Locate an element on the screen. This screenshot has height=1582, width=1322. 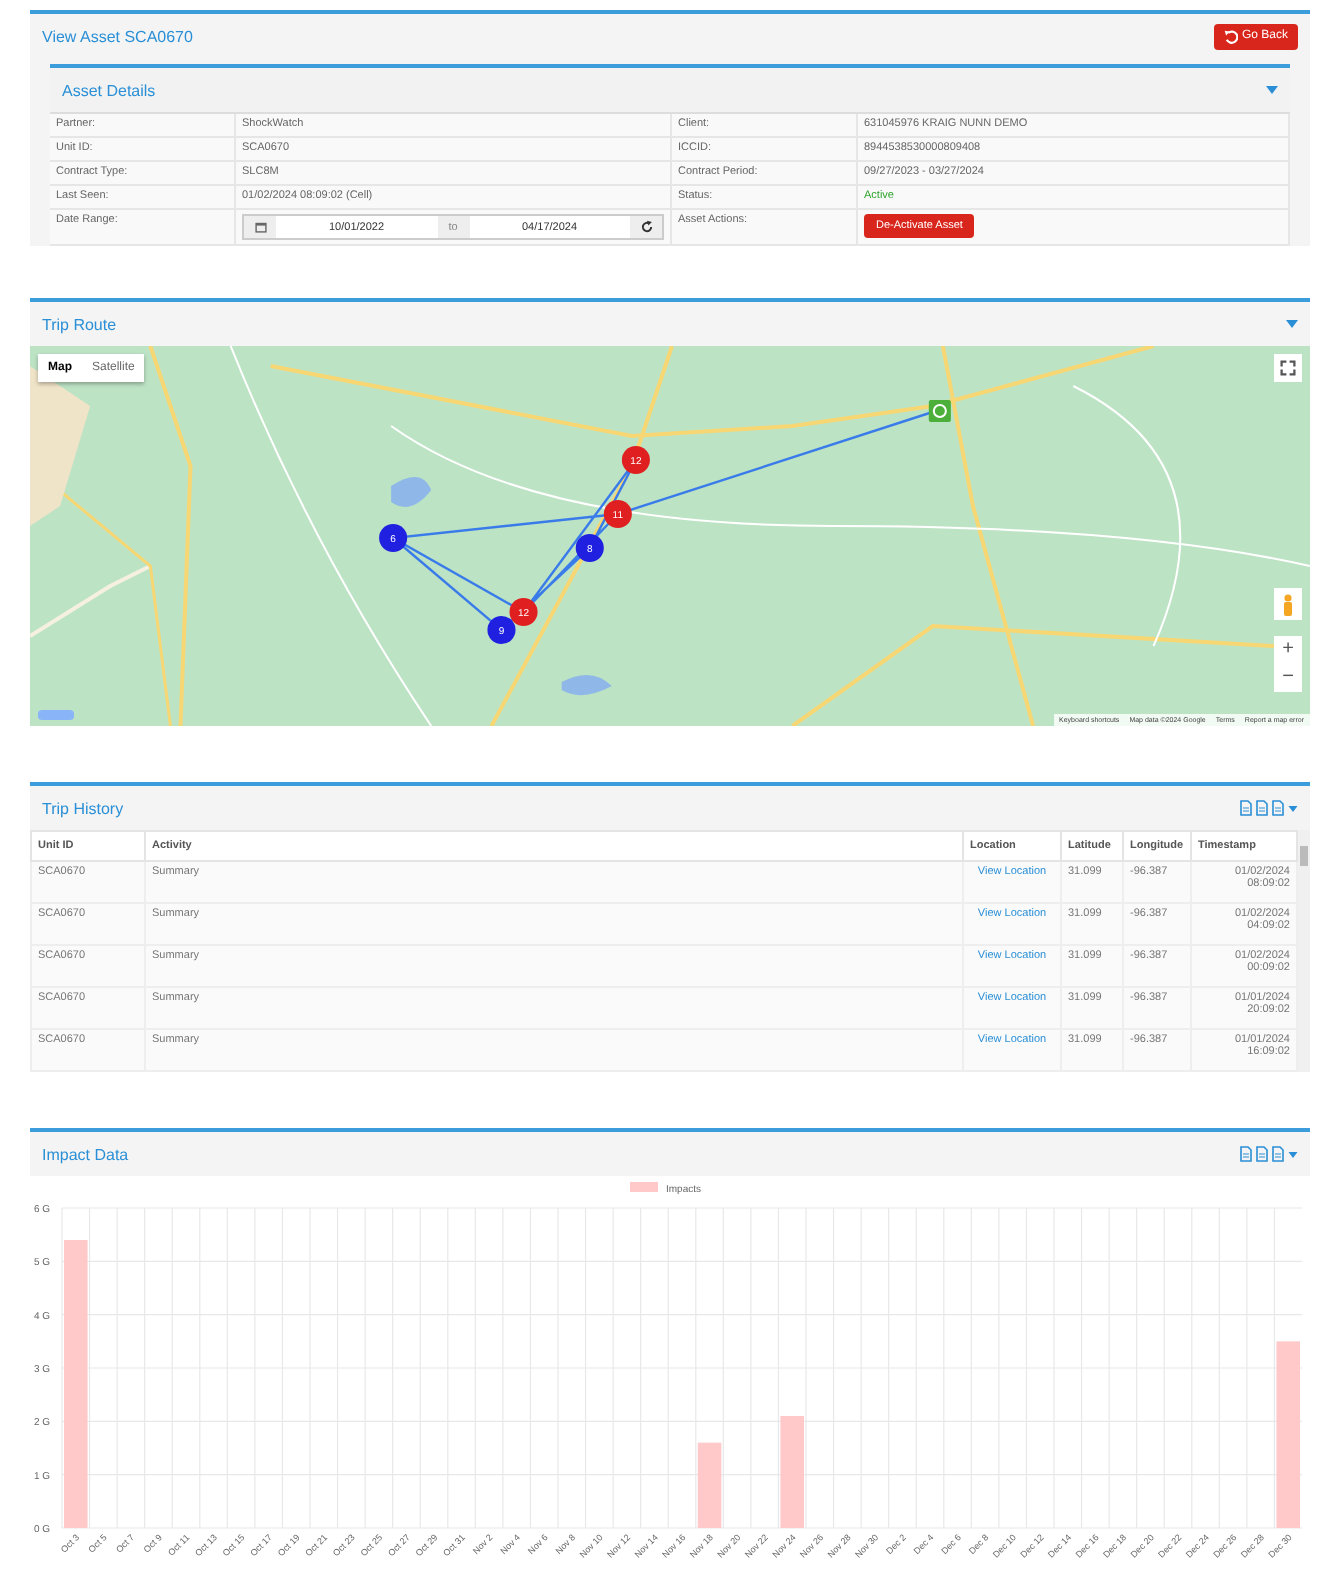
panel-title: Trip Route is located at coordinates (79, 324).